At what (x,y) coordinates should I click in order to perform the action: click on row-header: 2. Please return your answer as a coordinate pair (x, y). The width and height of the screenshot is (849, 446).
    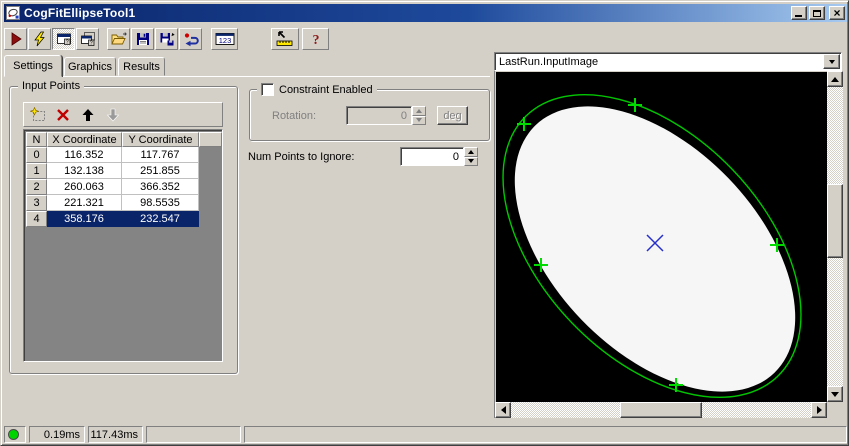
    Looking at the image, I should click on (36, 187).